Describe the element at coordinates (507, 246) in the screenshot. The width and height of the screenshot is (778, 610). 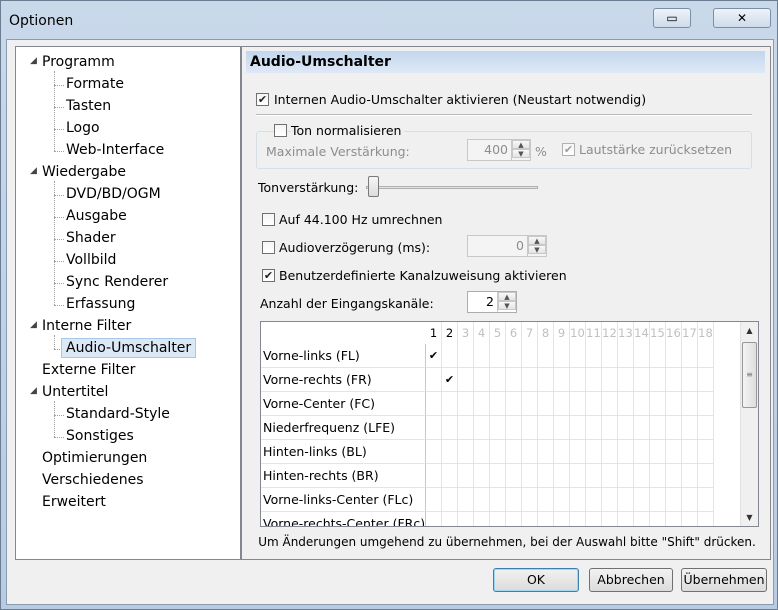
I see `delay-spinner: 0 ▲ ▼` at that location.